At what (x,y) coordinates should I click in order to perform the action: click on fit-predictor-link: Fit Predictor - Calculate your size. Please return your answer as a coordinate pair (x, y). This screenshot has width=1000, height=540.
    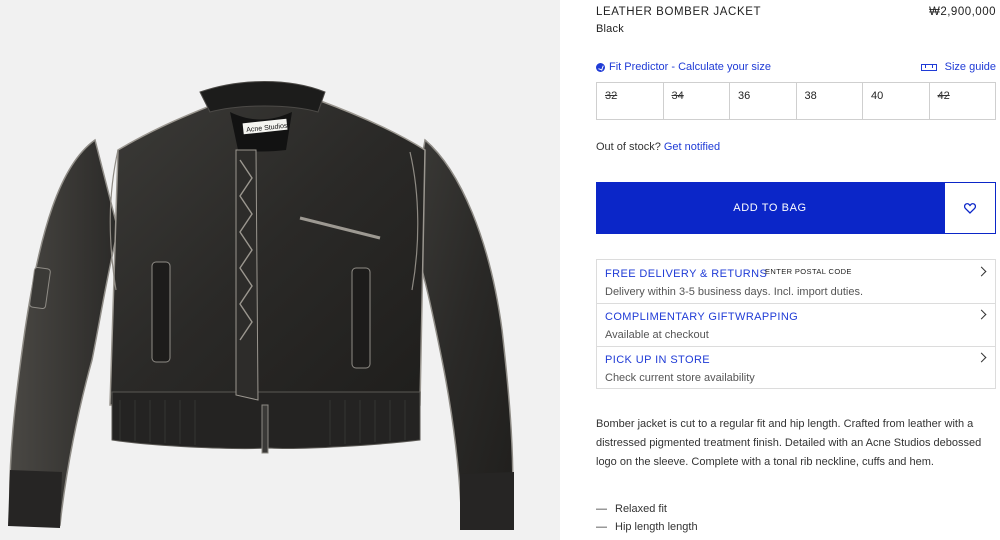
    Looking at the image, I should click on (683, 67).